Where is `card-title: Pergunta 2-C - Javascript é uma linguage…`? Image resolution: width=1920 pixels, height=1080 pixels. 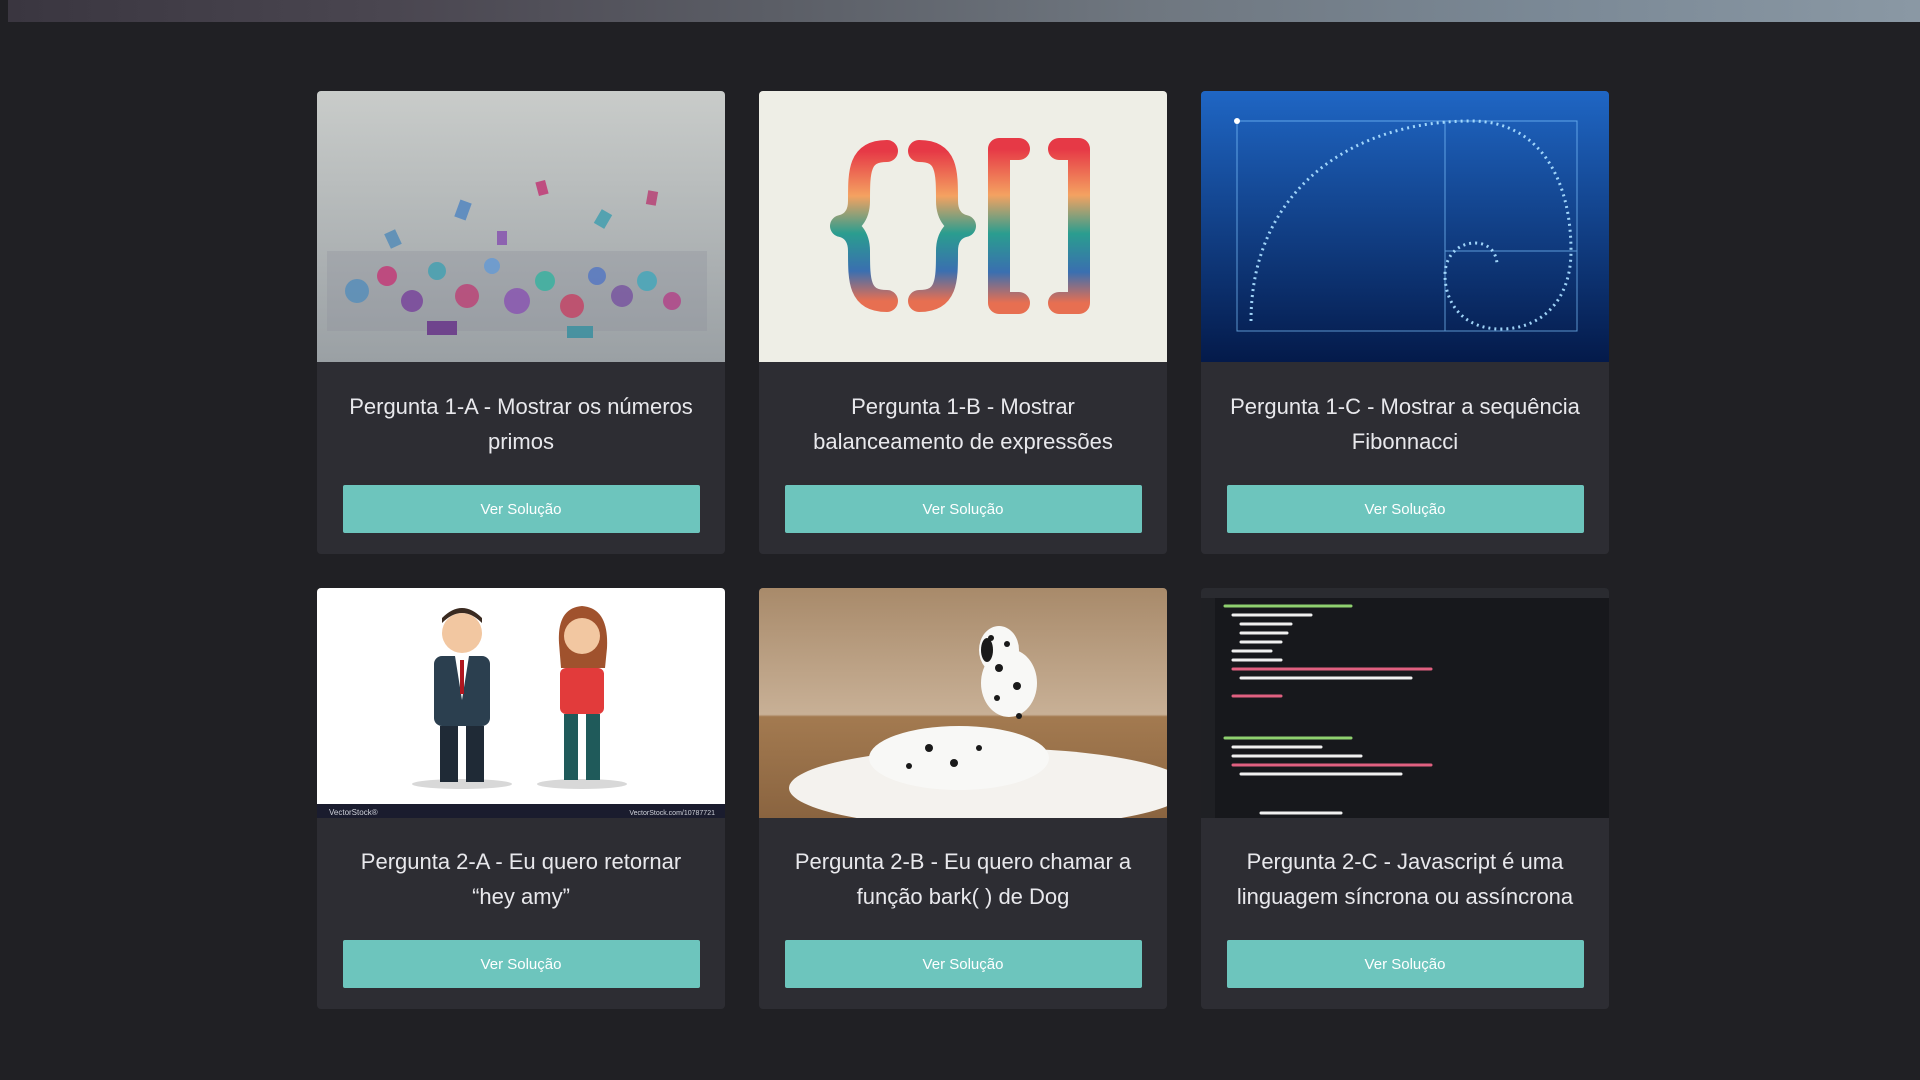 card-title: Pergunta 2-C - Javascript é uma linguage… is located at coordinates (1405, 879).